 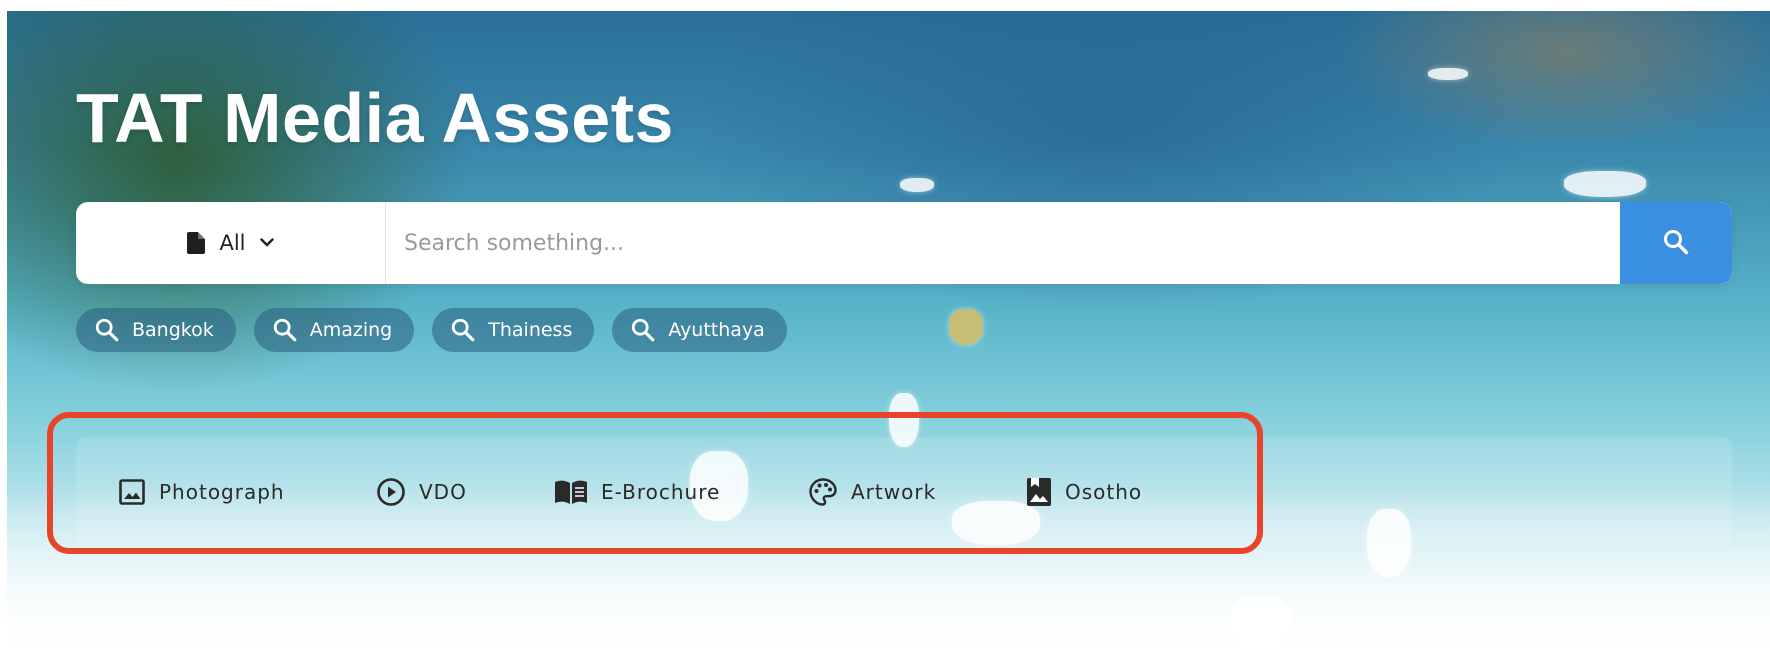 I want to click on category-dropdown: All, so click(x=231, y=243).